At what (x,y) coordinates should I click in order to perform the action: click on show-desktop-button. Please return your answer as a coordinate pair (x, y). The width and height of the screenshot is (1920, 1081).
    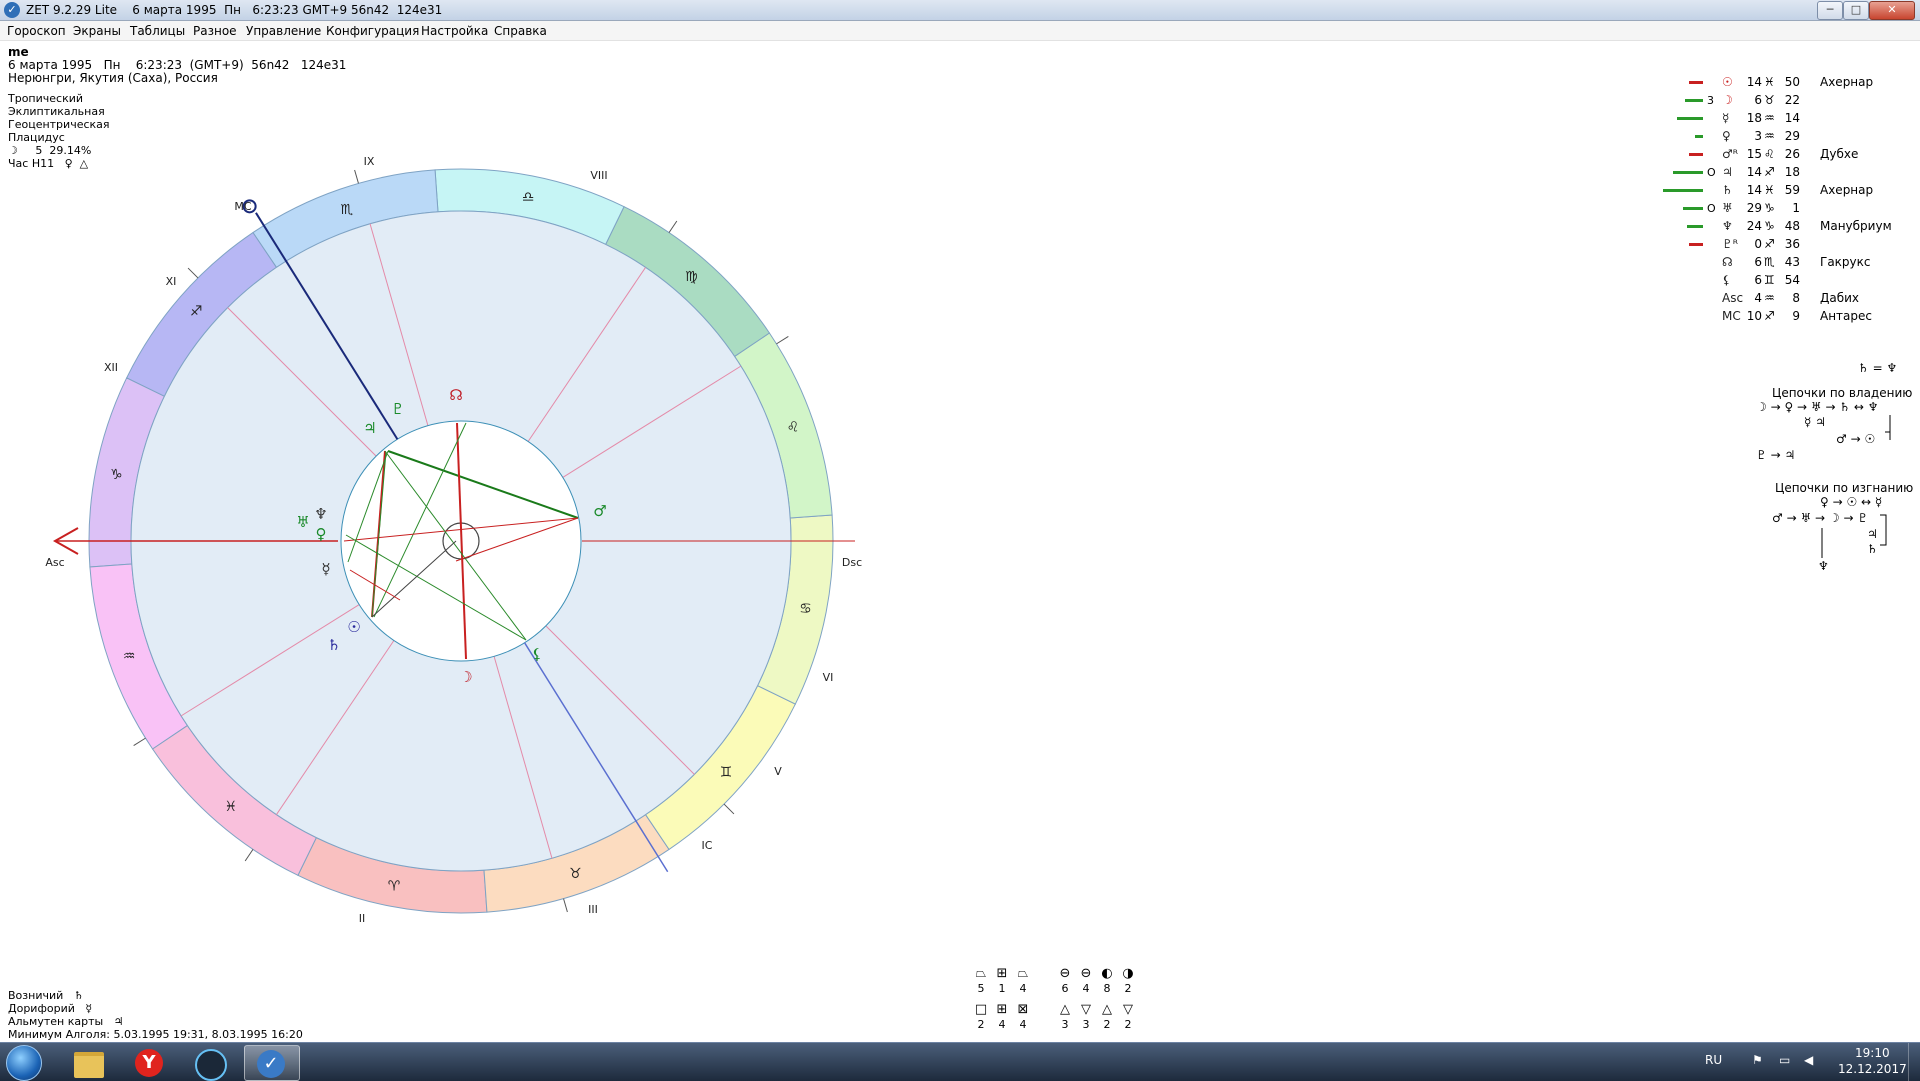
    Looking at the image, I should click on (1914, 1062).